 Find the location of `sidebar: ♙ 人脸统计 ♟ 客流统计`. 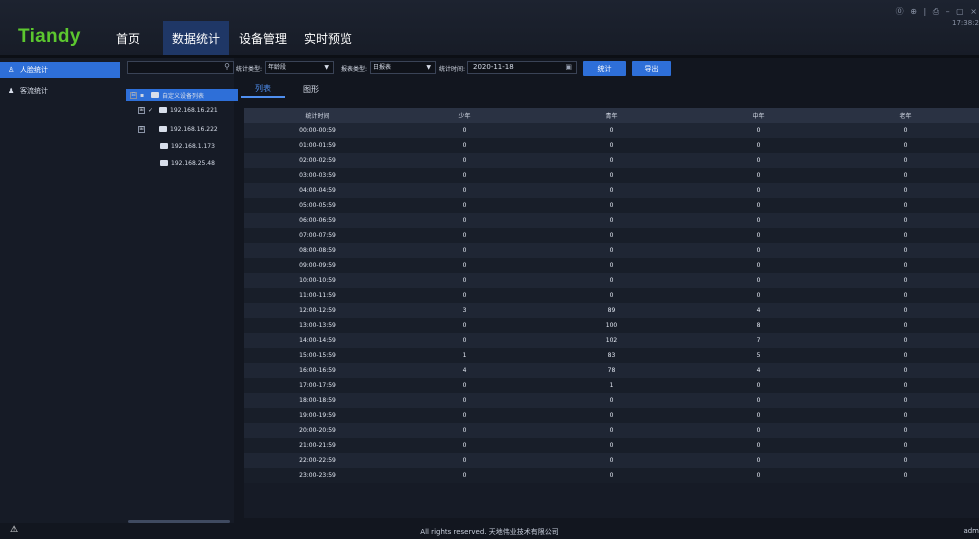

sidebar: ♙ 人脸统计 ♟ 客流统计 is located at coordinates (60, 290).